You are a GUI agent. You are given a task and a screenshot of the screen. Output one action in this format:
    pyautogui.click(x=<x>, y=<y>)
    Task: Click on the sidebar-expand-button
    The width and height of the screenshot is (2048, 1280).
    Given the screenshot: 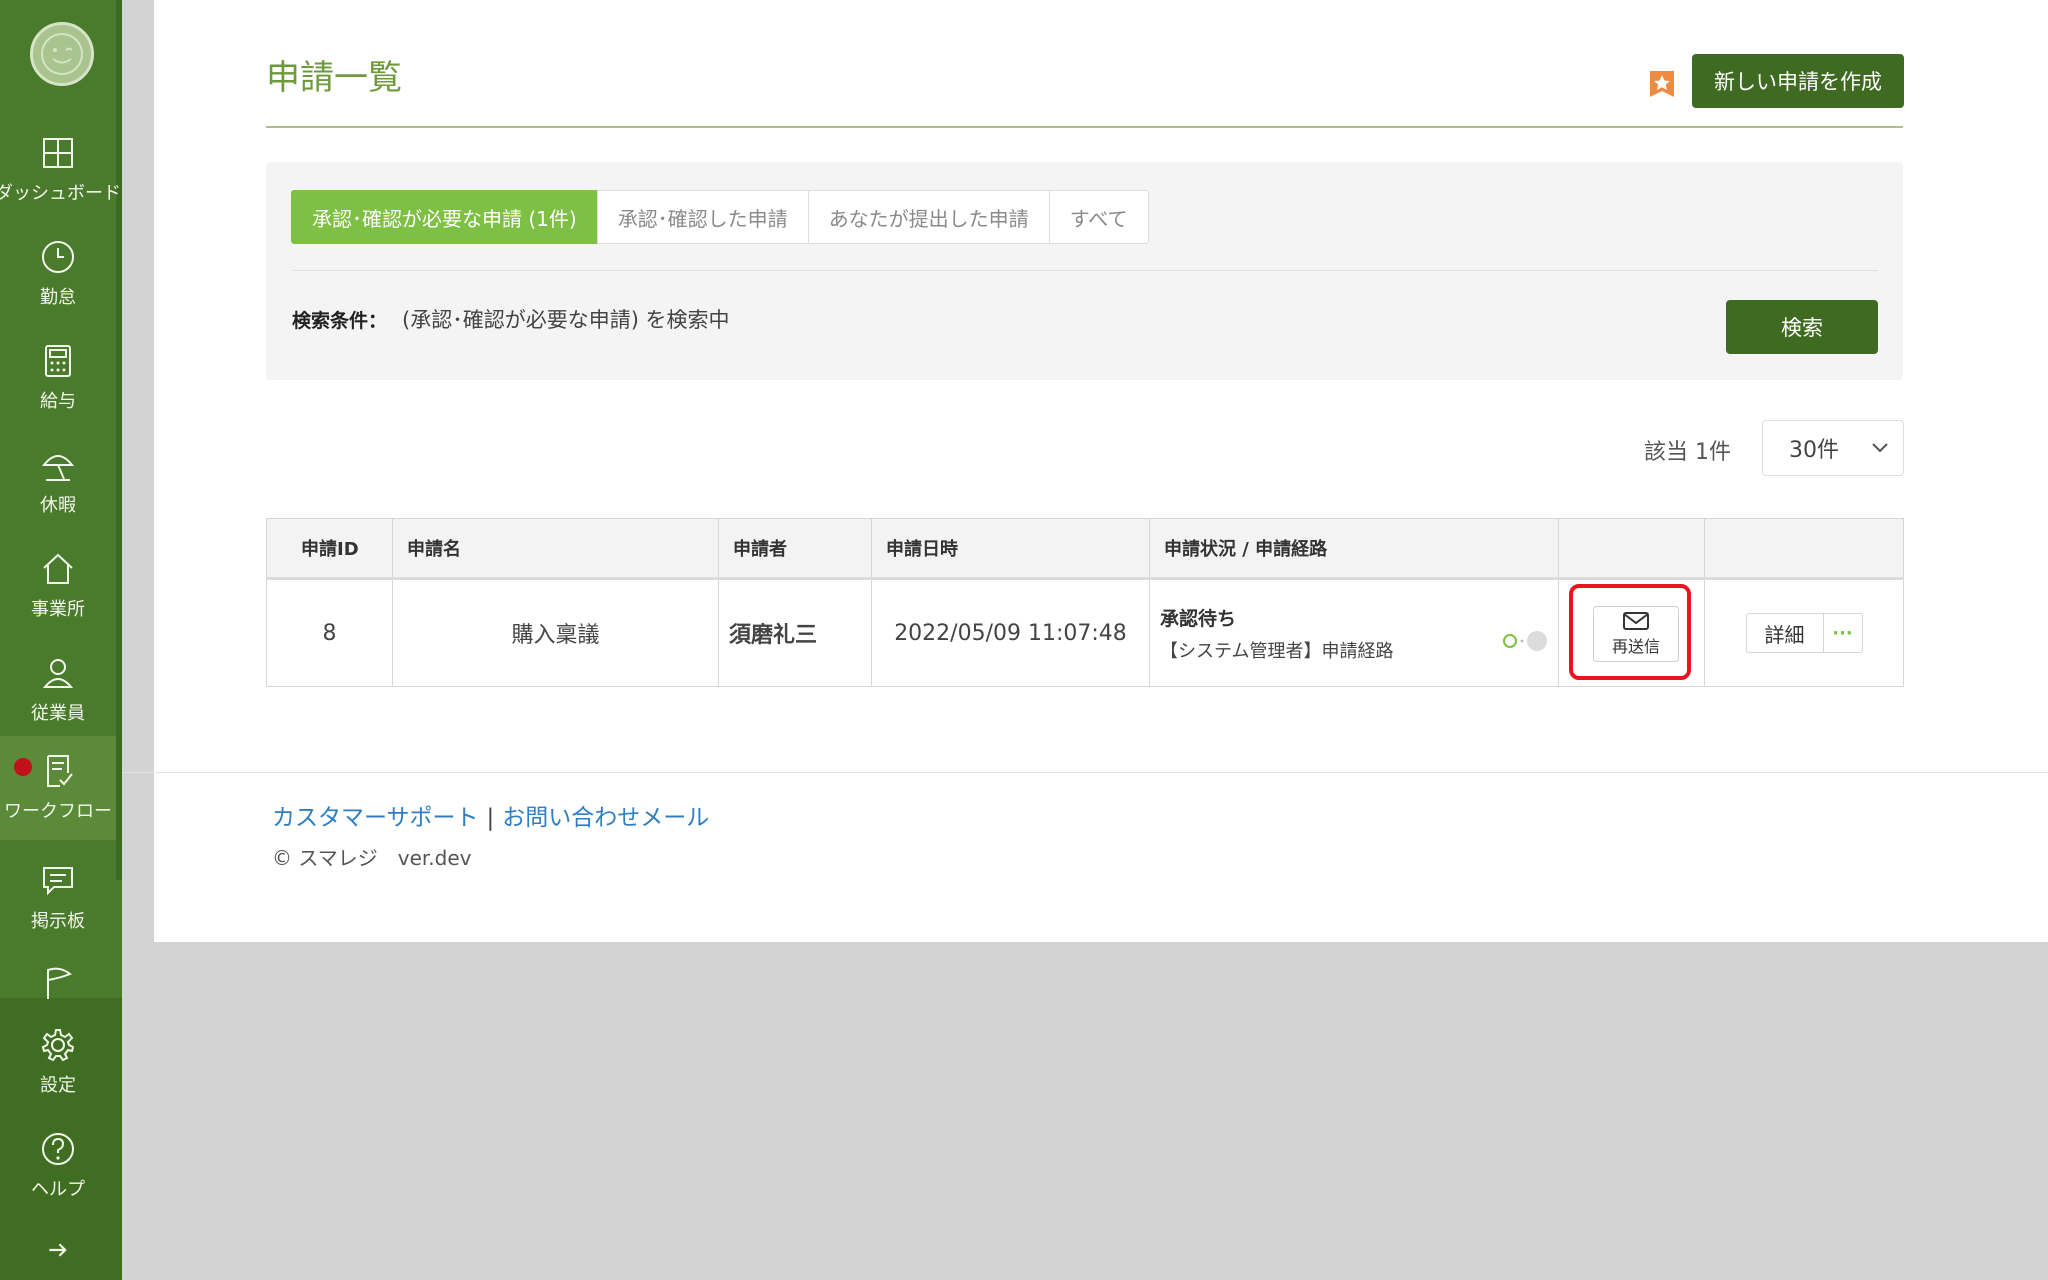 What is the action you would take?
    pyautogui.click(x=58, y=1250)
    